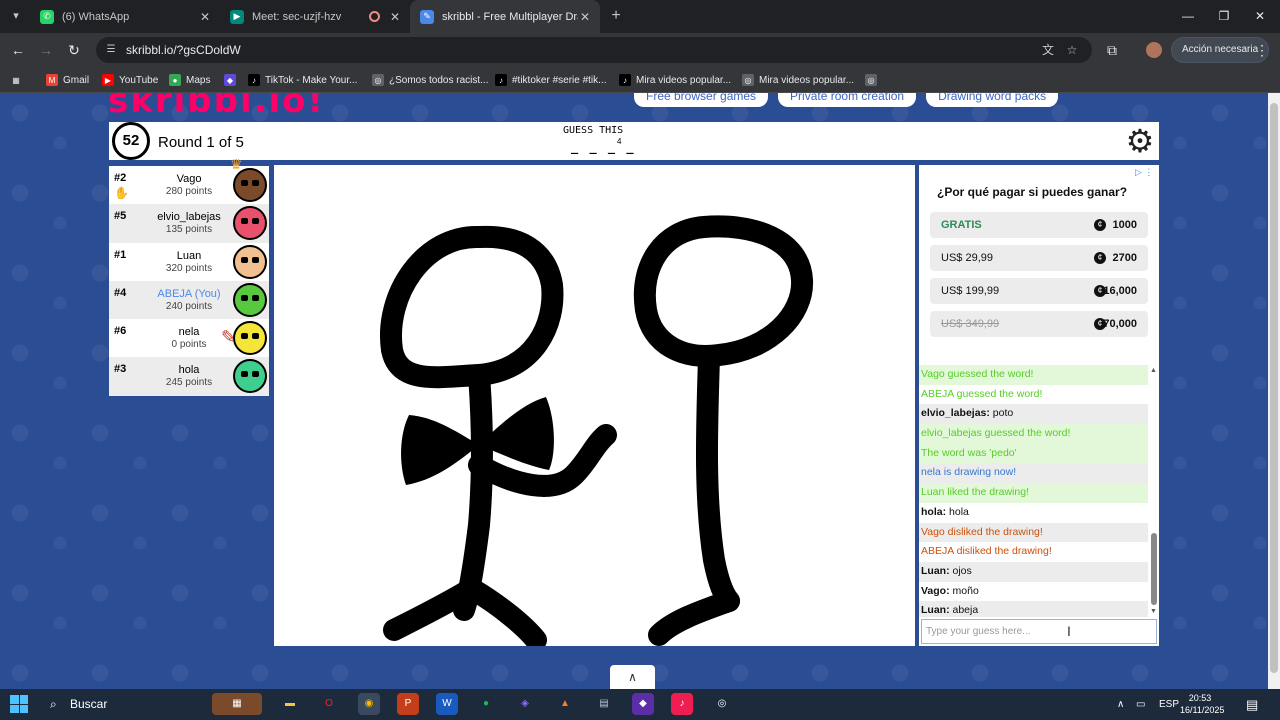  Describe the element at coordinates (1033, 473) in the screenshot. I see `chat-message: nela is drawing now!` at that location.